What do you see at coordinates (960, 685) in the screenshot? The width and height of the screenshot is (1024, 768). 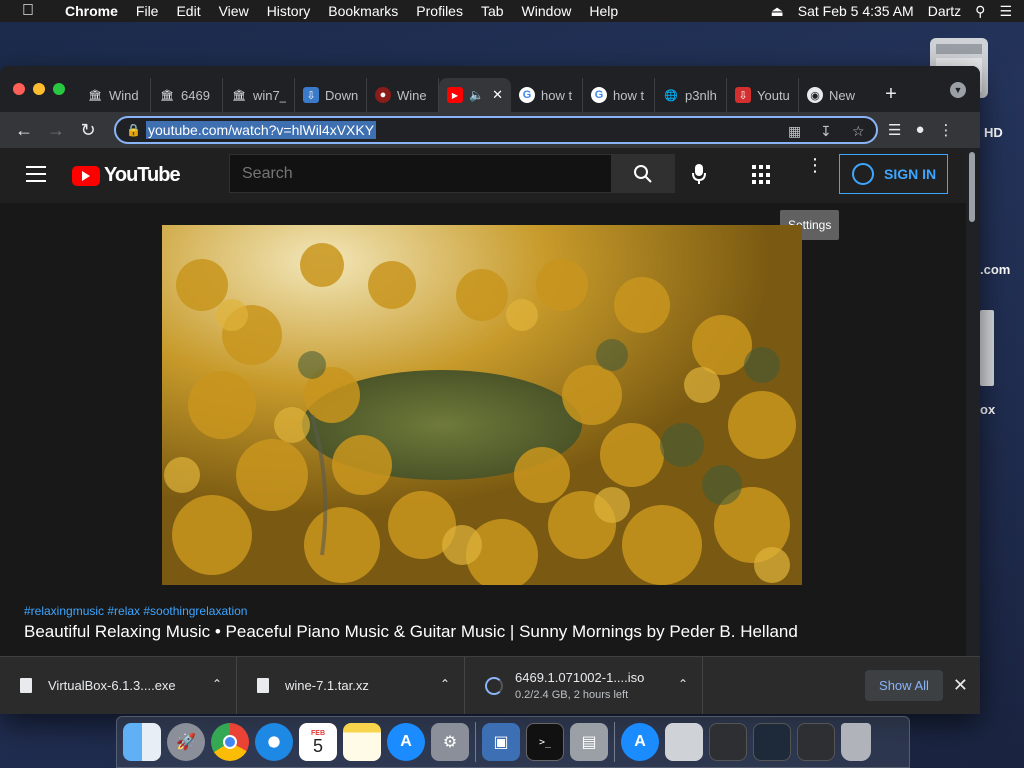 I see `close-shelf-icon: ✕` at bounding box center [960, 685].